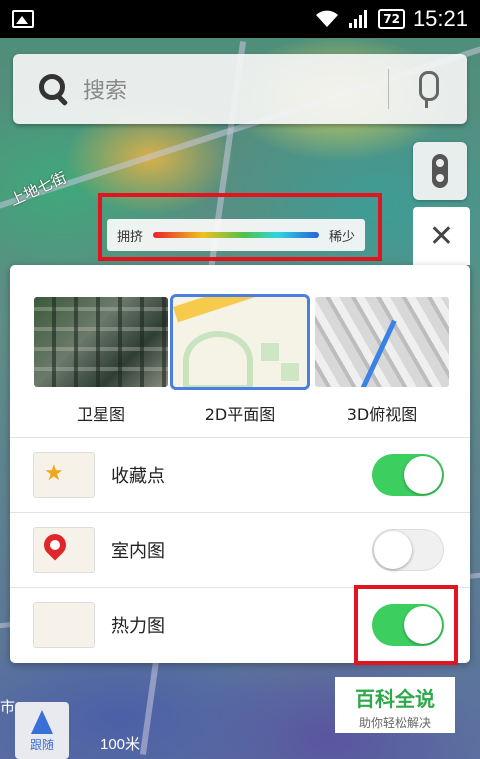  What do you see at coordinates (406, 625) in the screenshot?
I see `heatmap-toggle-highlight-box` at bounding box center [406, 625].